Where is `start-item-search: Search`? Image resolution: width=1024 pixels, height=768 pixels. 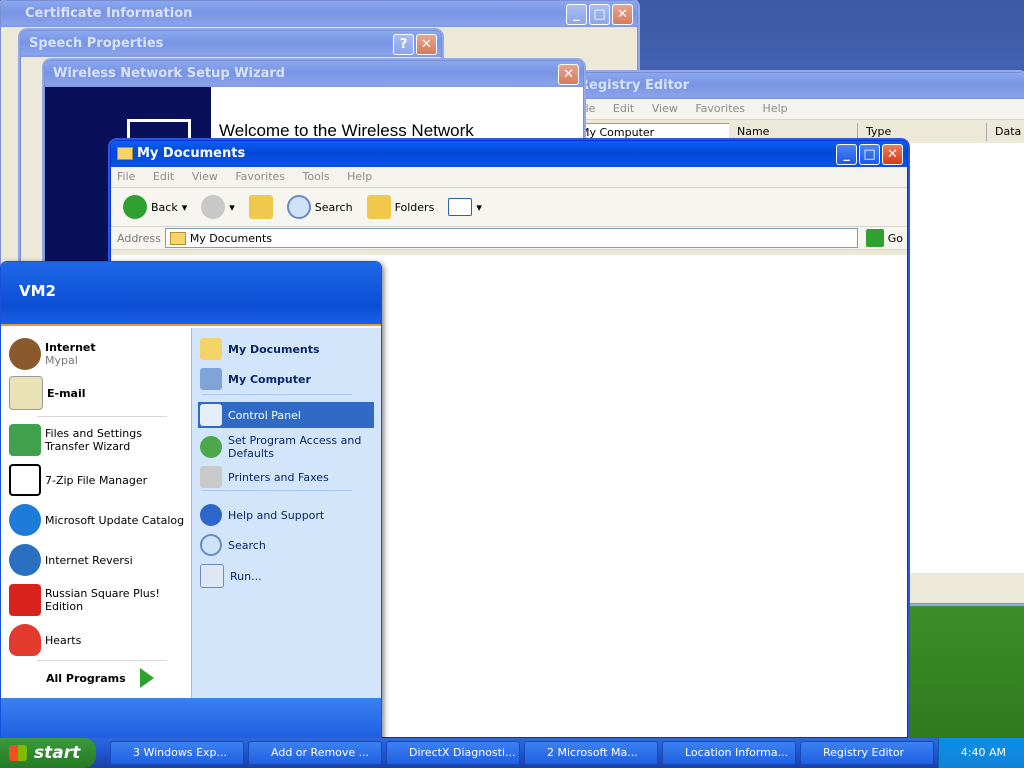
start-item-search: Search is located at coordinates (286, 545).